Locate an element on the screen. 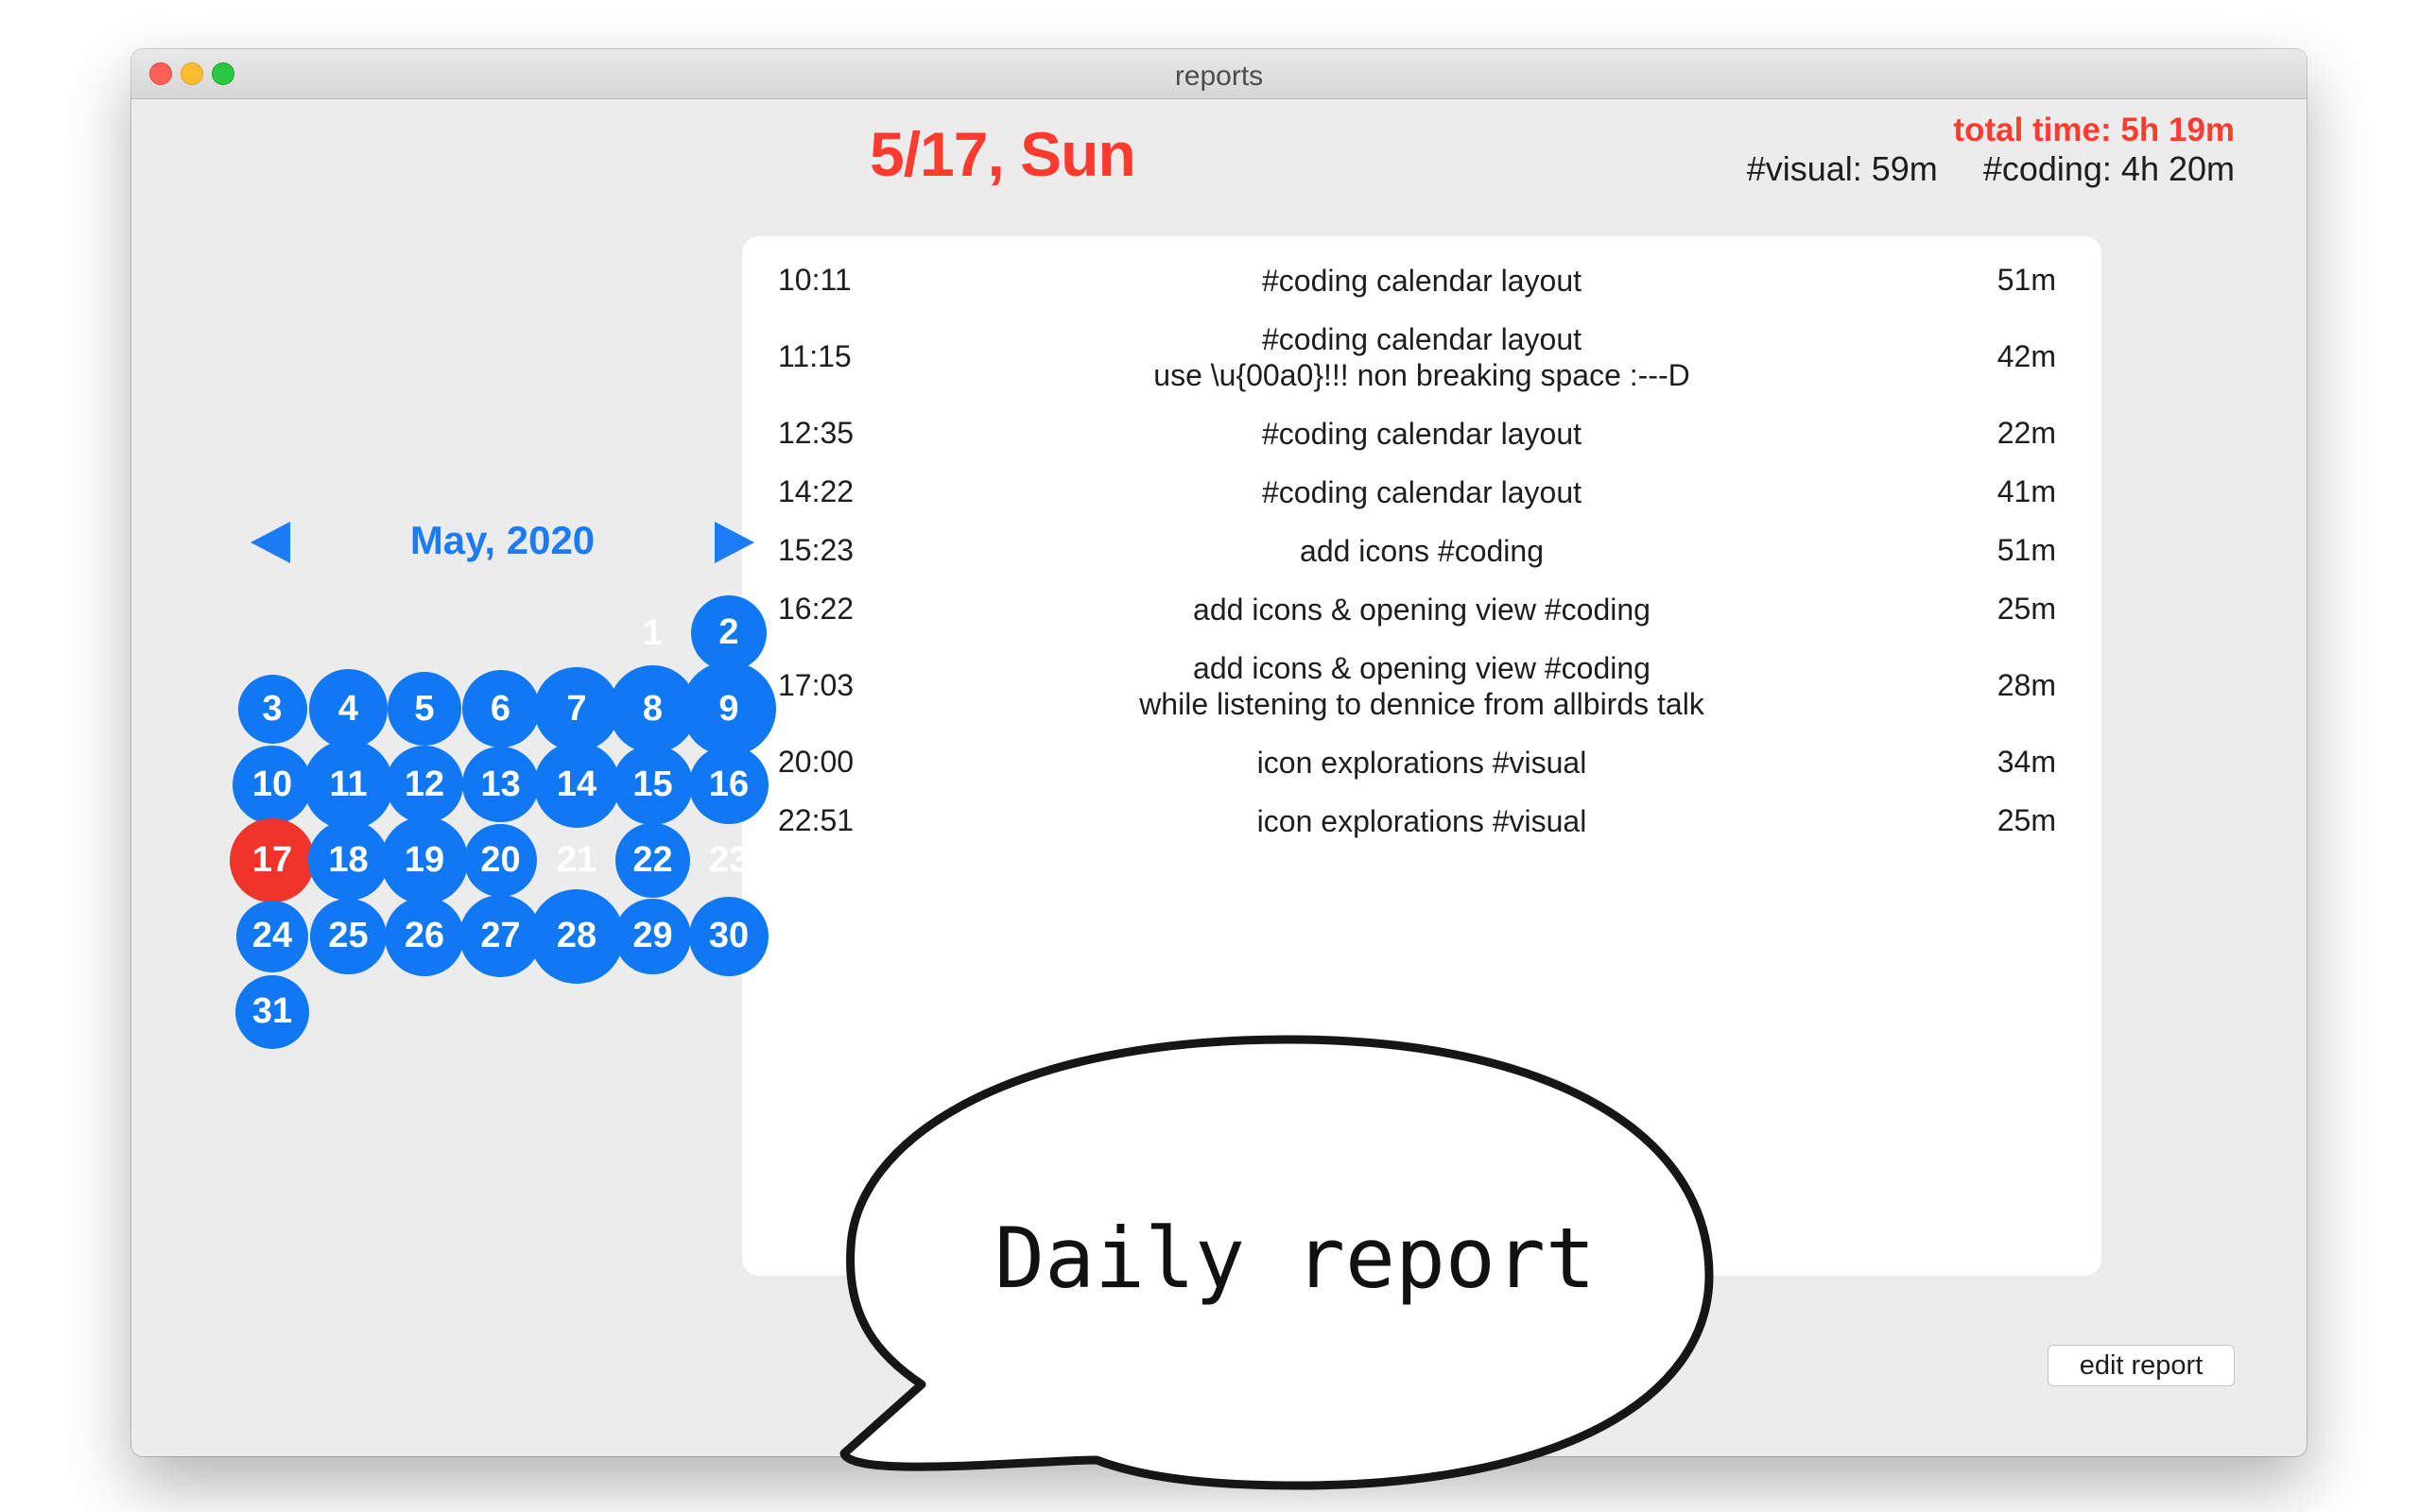 Image resolution: width=2420 pixels, height=1512 pixels. callout-text: Daily report is located at coordinates (1295, 1258).